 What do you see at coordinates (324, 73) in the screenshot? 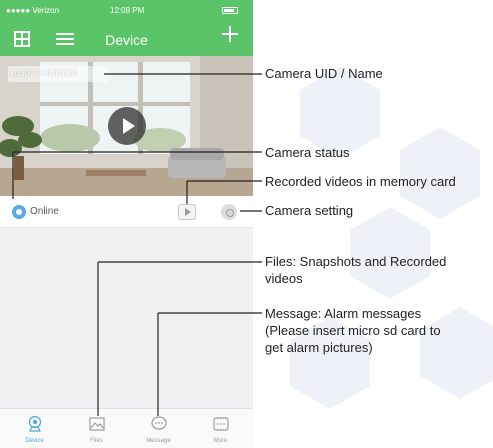
I see `callout-uid: Camera UID / Name` at bounding box center [324, 73].